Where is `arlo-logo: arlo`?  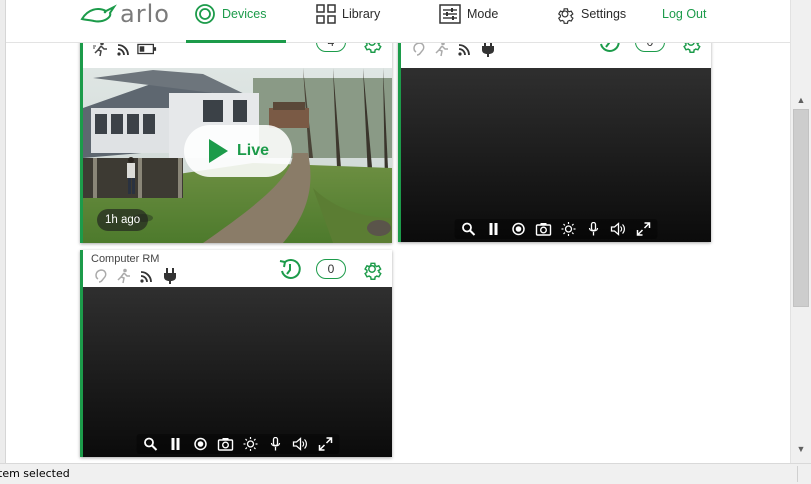
arlo-logo: arlo is located at coordinates (125, 14).